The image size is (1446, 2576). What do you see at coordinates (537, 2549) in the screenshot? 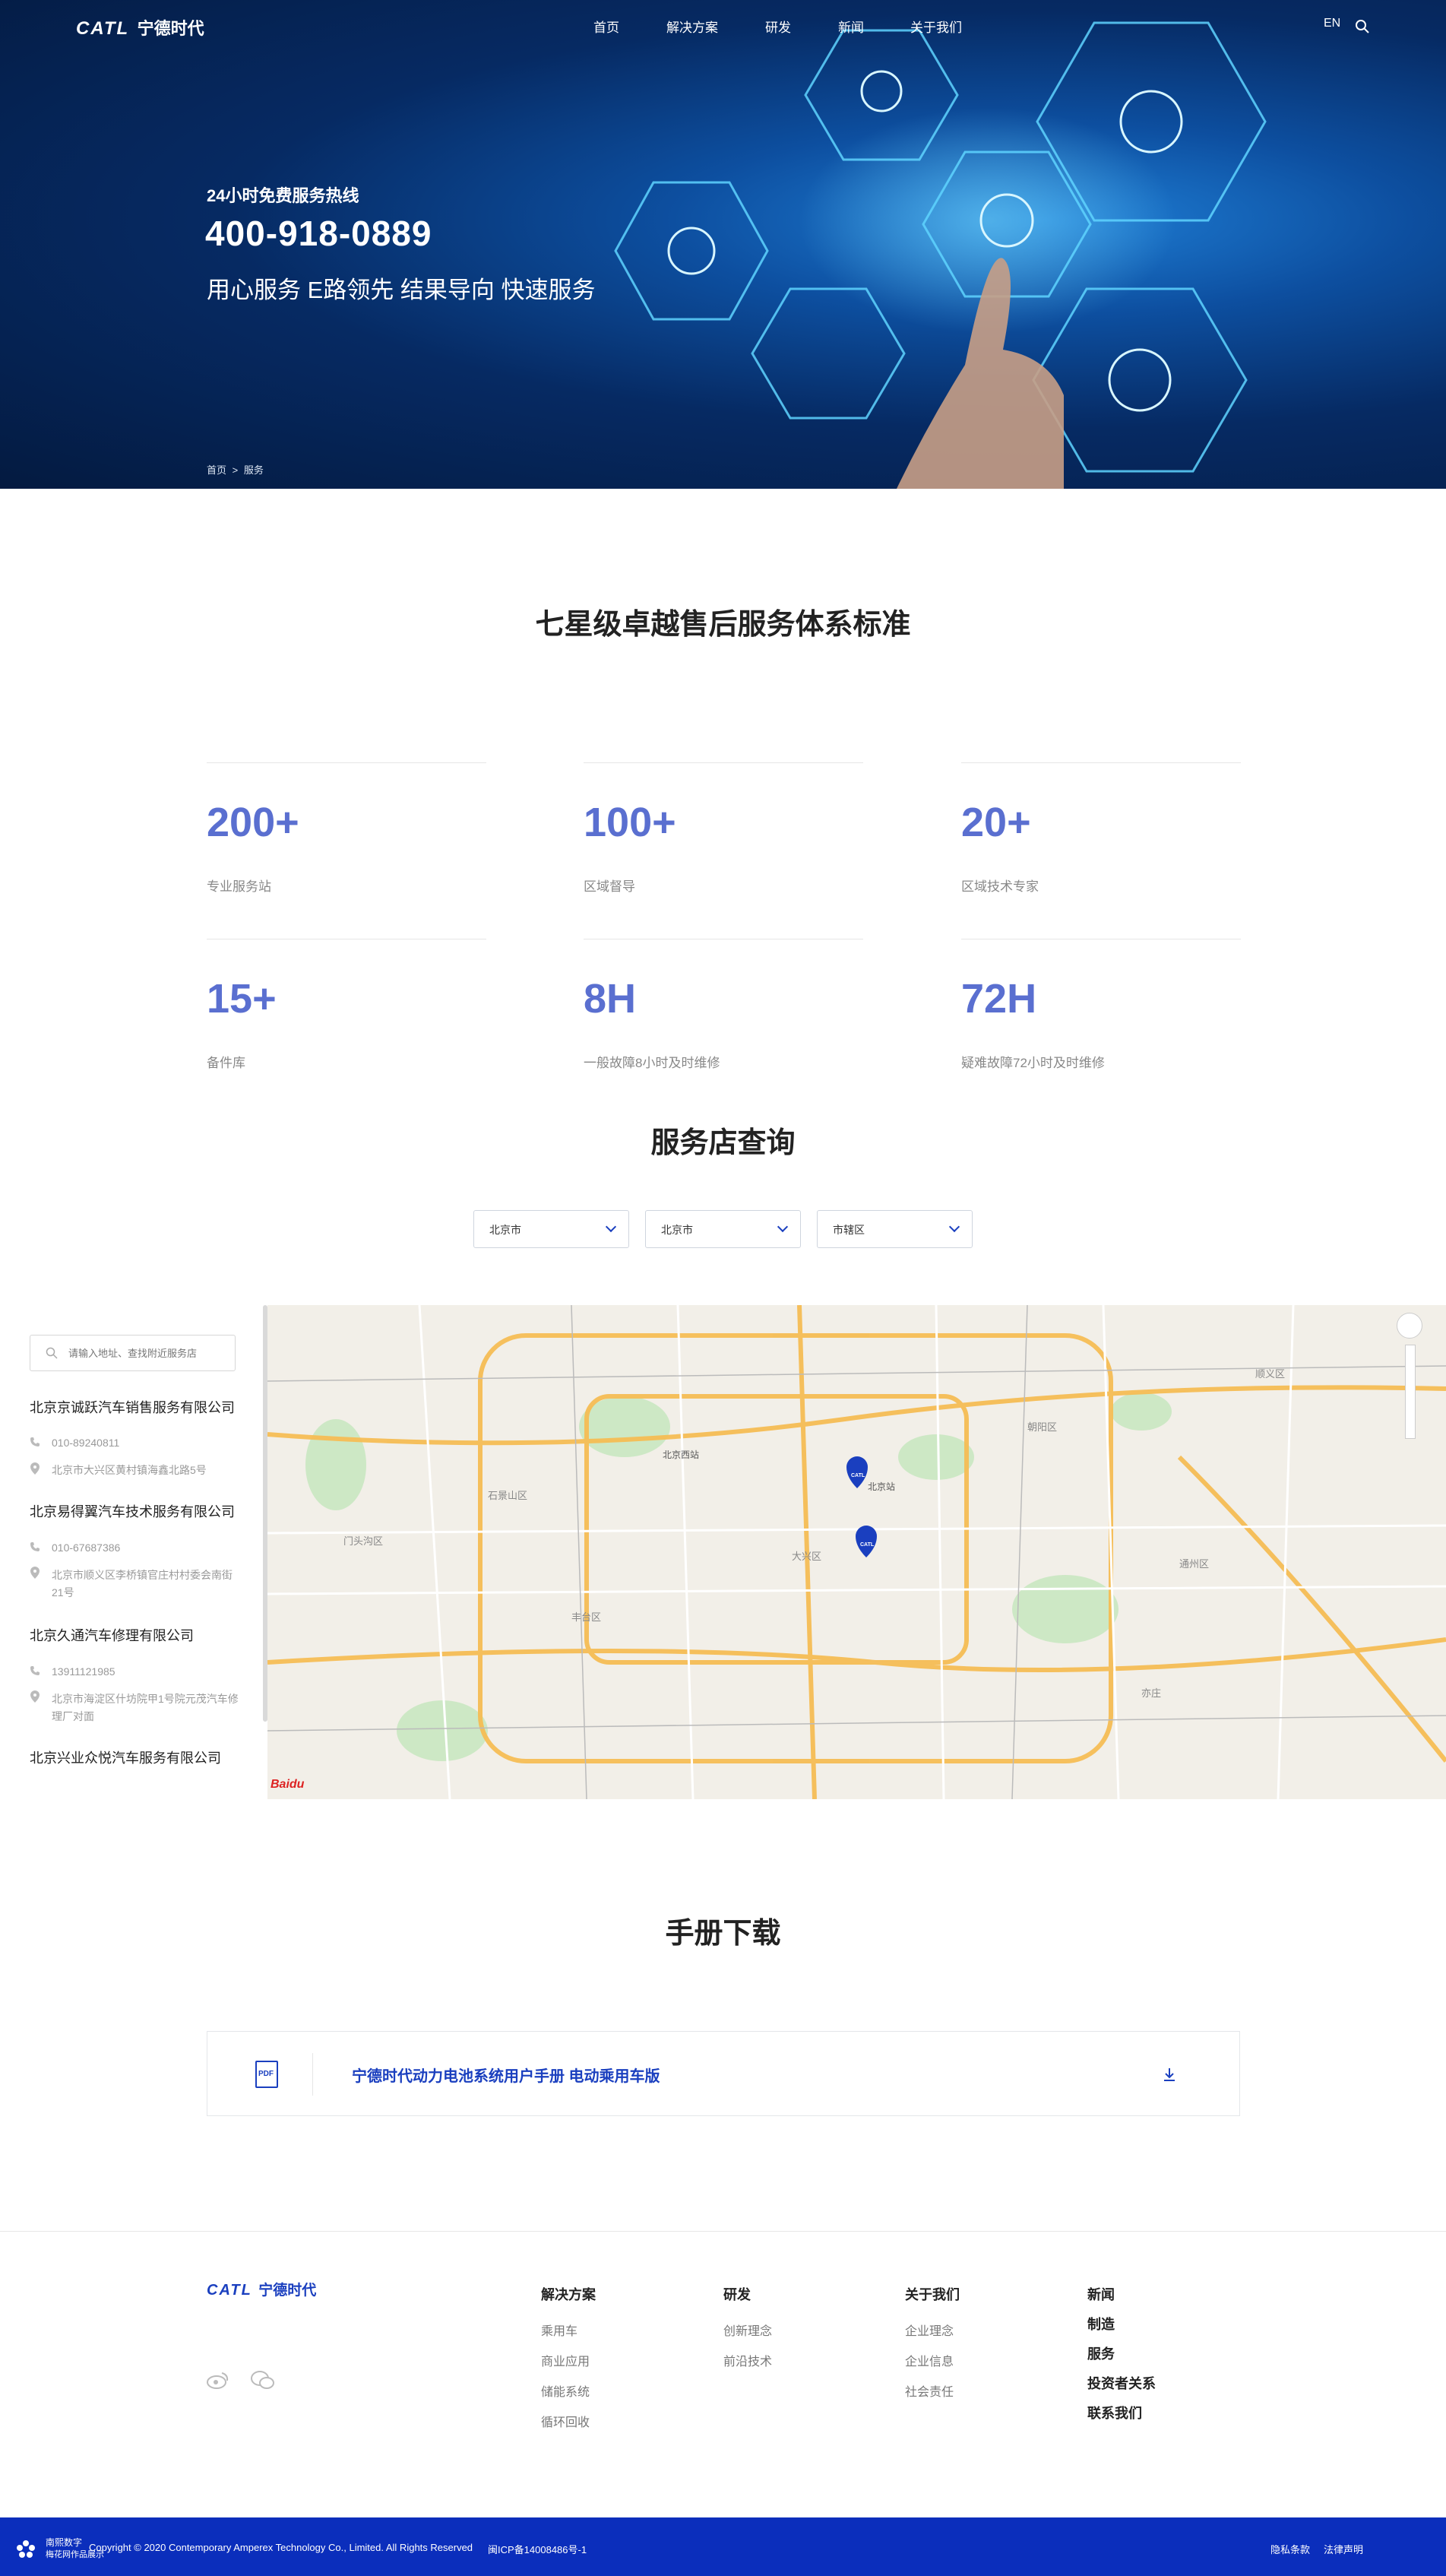
I see `icp-number: 闽ICP备14008486号-1` at bounding box center [537, 2549].